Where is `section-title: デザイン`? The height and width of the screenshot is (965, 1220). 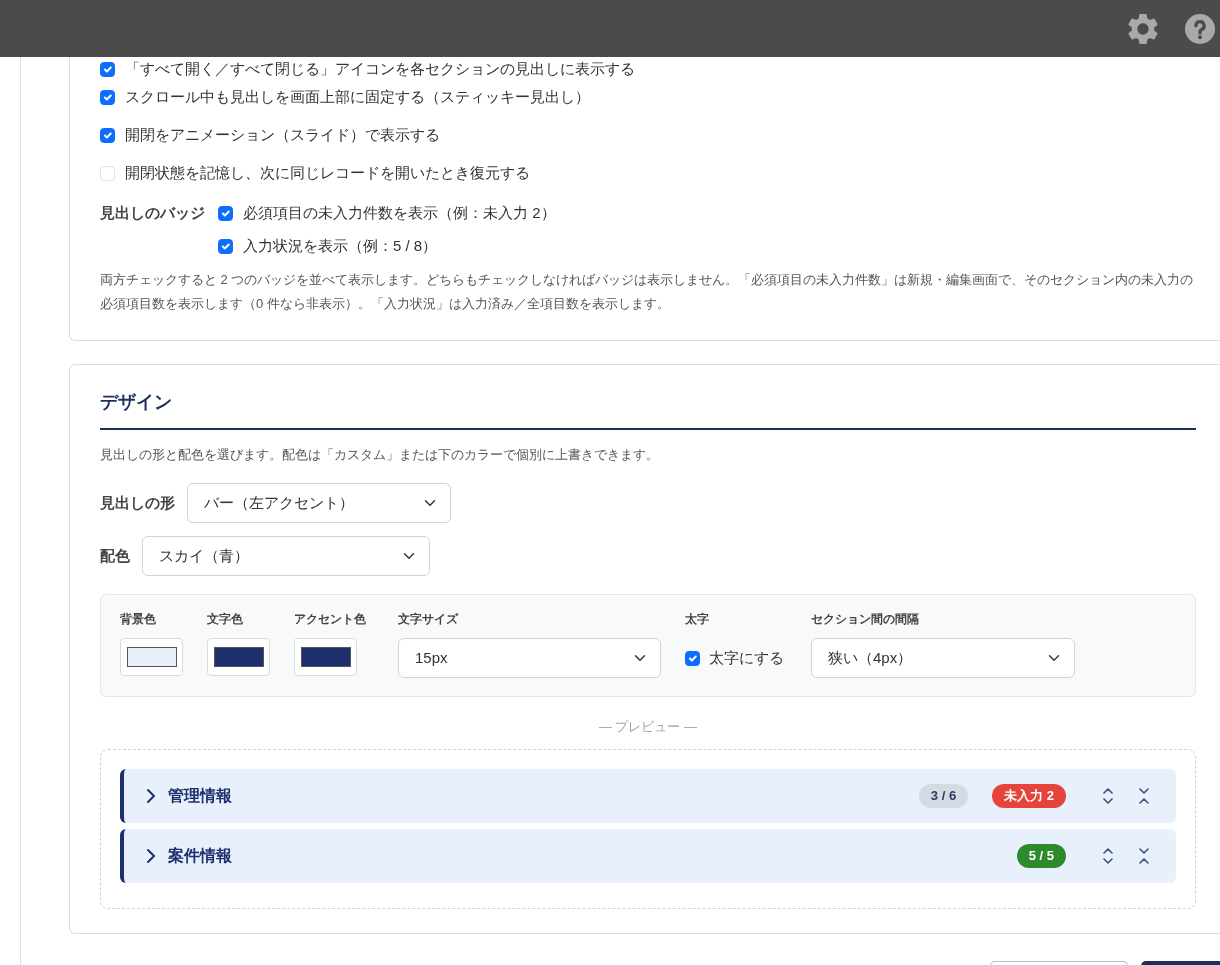 section-title: デザイン is located at coordinates (648, 409).